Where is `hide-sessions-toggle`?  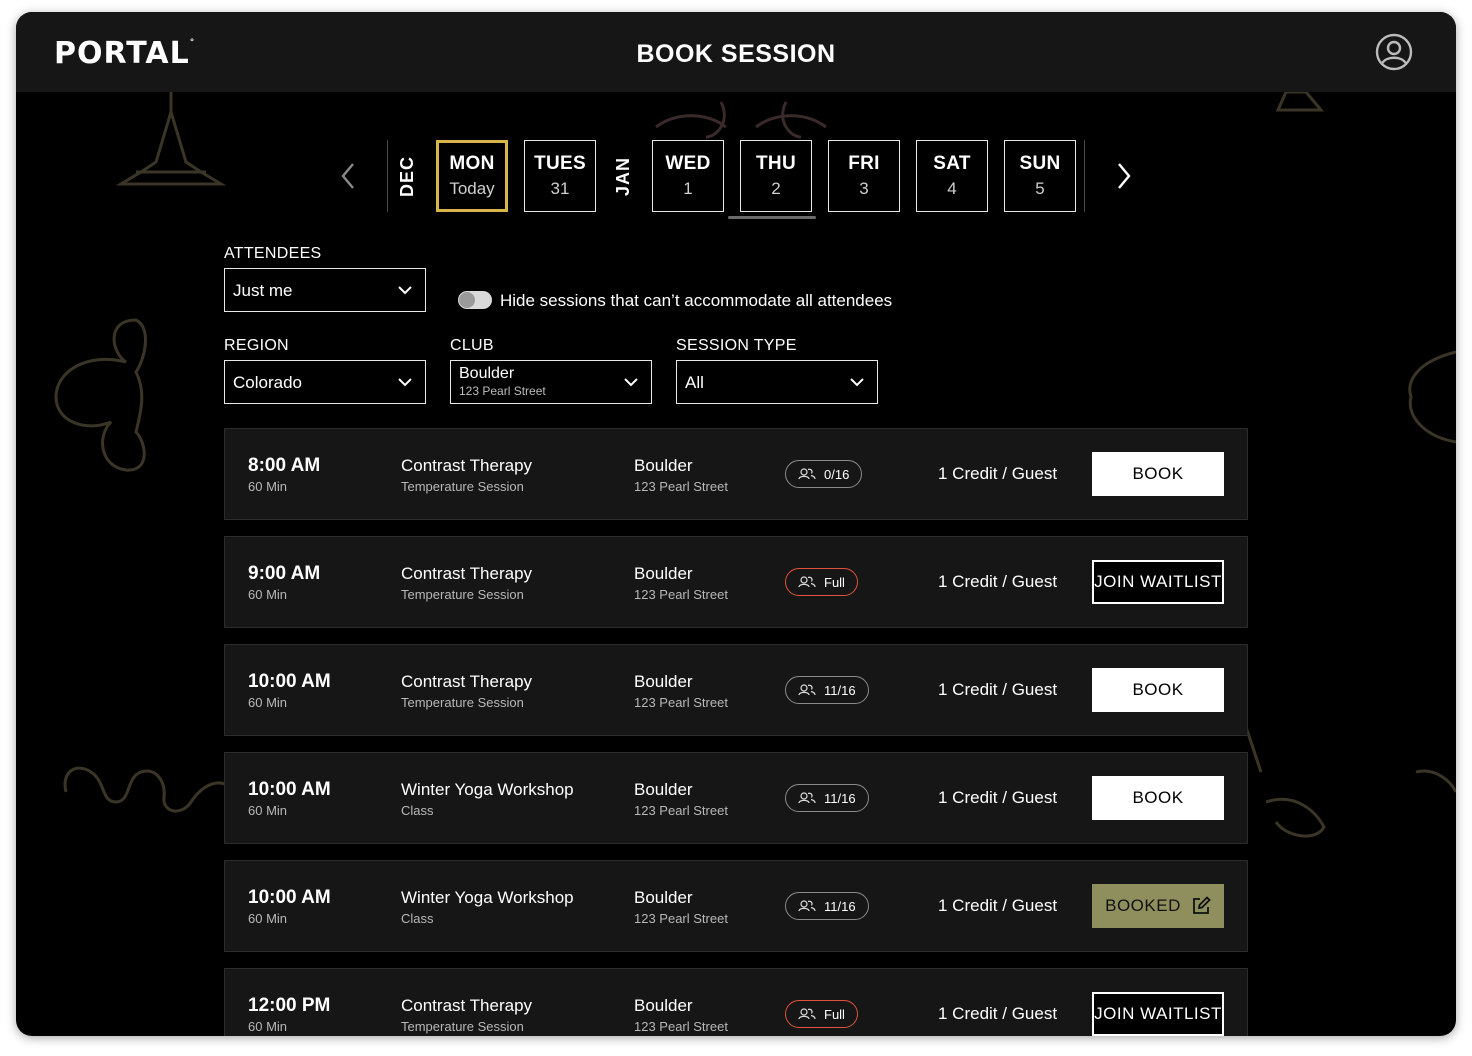
hide-sessions-toggle is located at coordinates (475, 300).